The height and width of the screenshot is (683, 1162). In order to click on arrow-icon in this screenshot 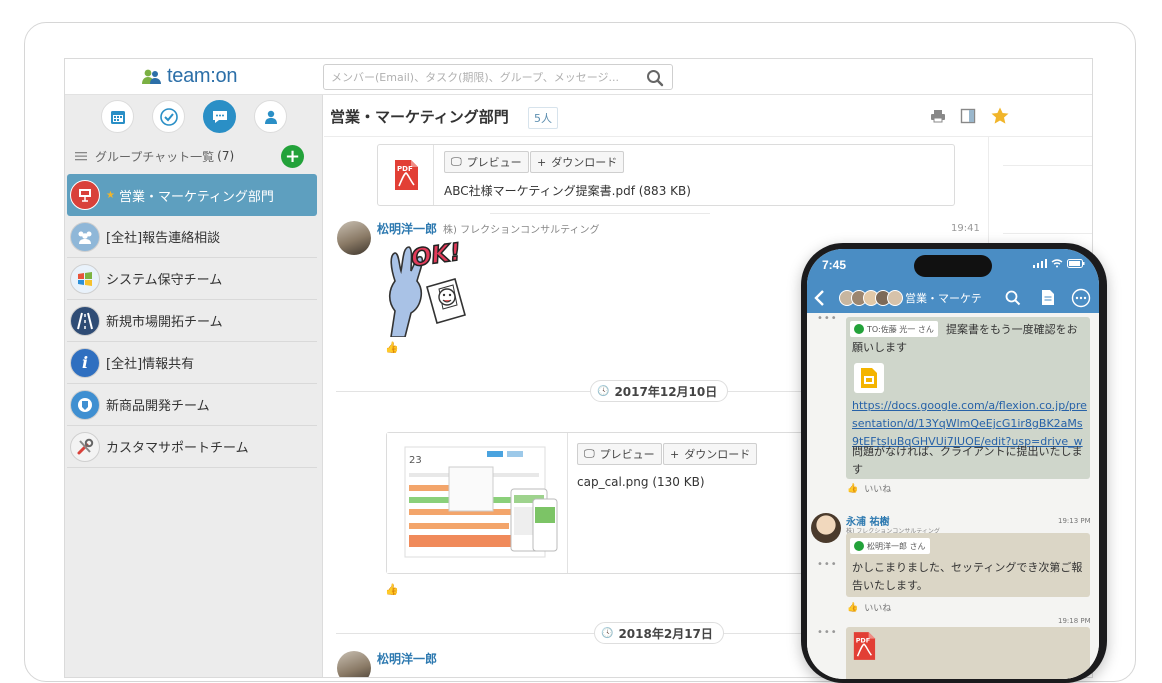, I will do `click(859, 546)`.